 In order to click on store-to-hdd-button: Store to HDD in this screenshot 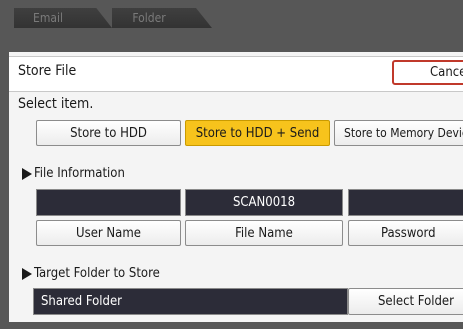, I will do `click(108, 133)`.